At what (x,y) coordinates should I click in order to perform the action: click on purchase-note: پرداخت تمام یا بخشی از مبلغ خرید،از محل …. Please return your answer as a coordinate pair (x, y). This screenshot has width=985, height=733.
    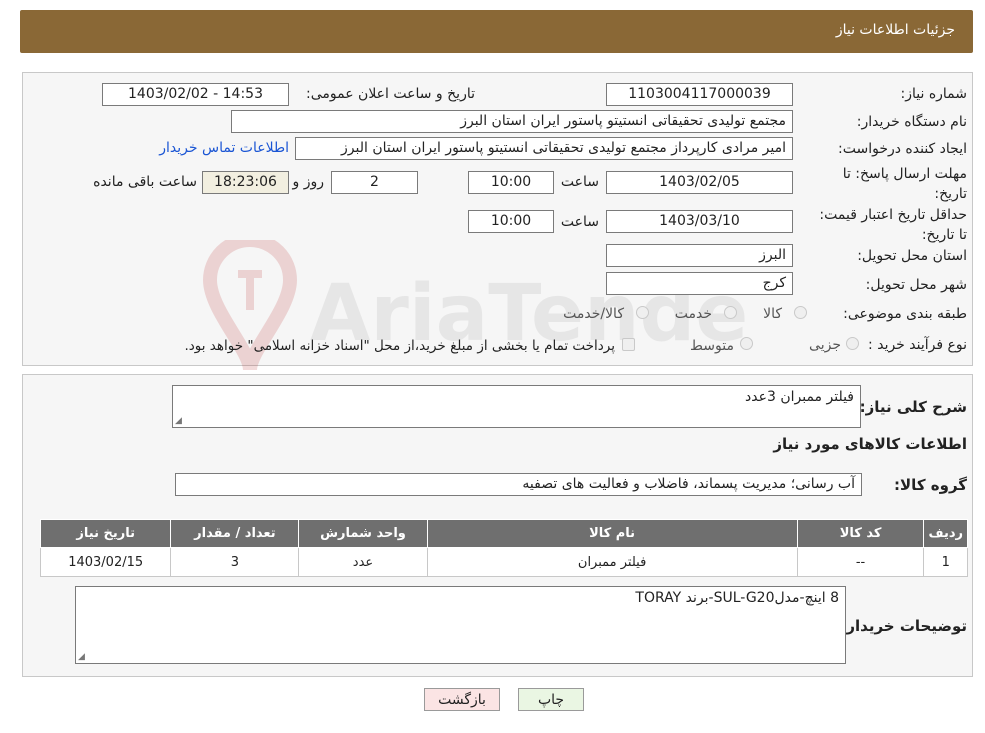
    Looking at the image, I should click on (399, 346).